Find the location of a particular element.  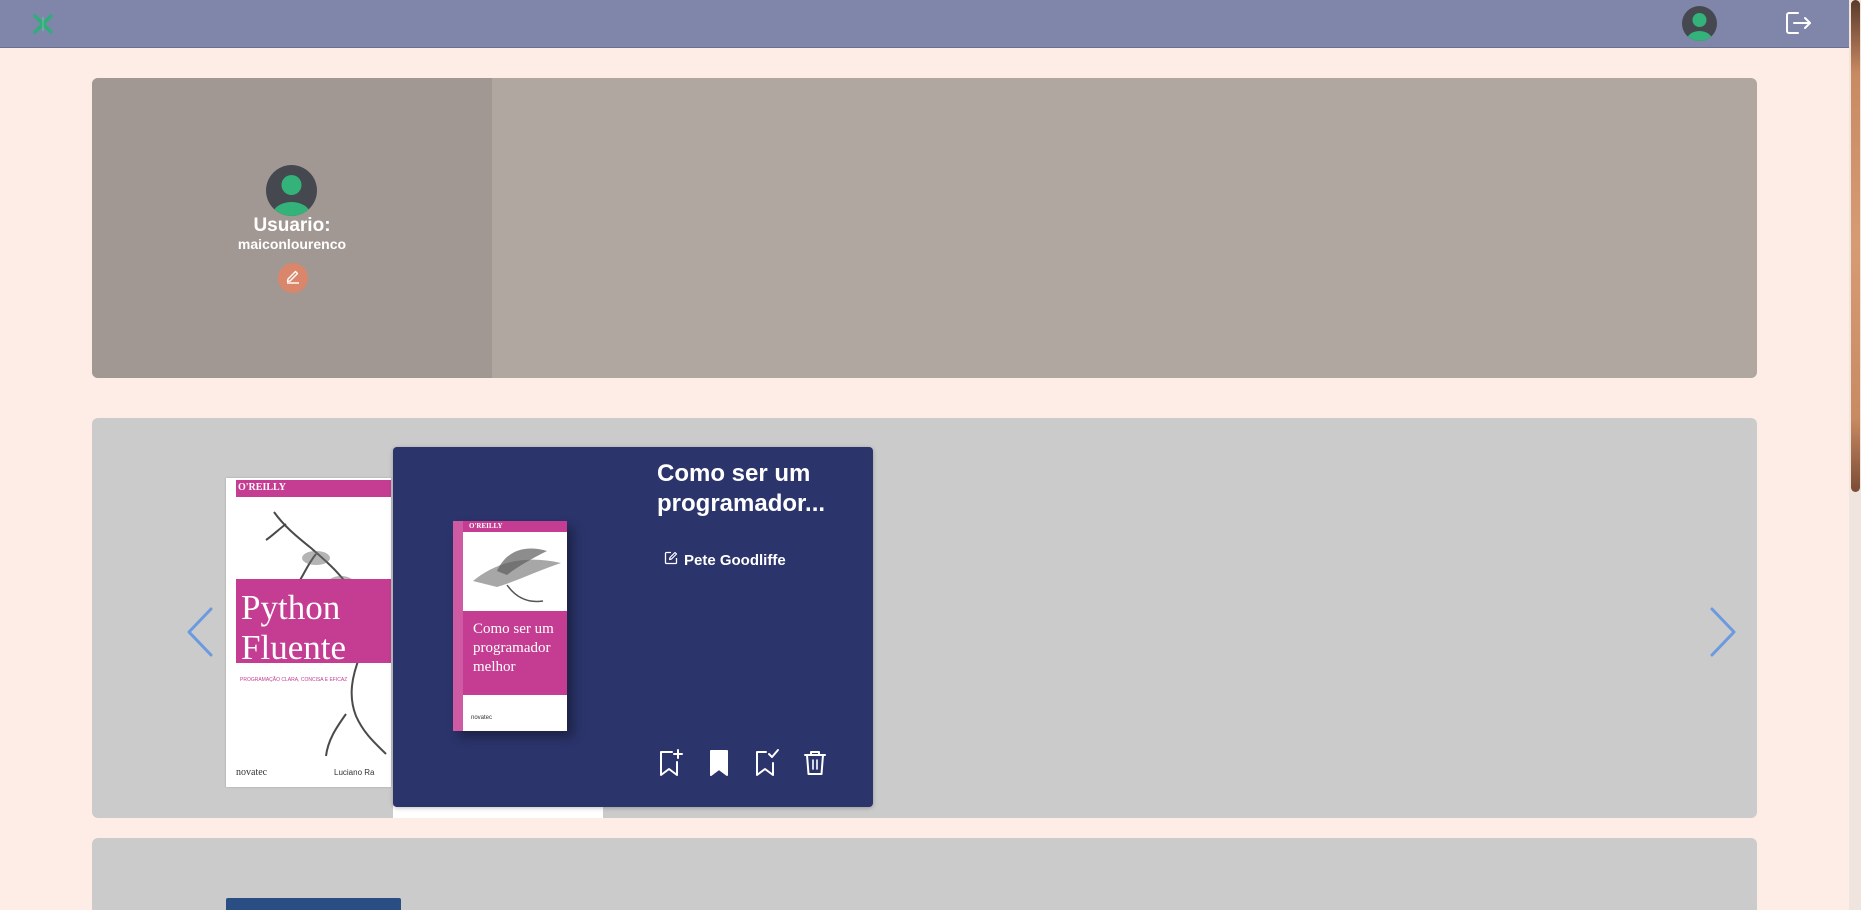

cover-subtitle: PROGRAMAÇÃO CLARA, CONCISA E EFICAZ is located at coordinates (294, 680).